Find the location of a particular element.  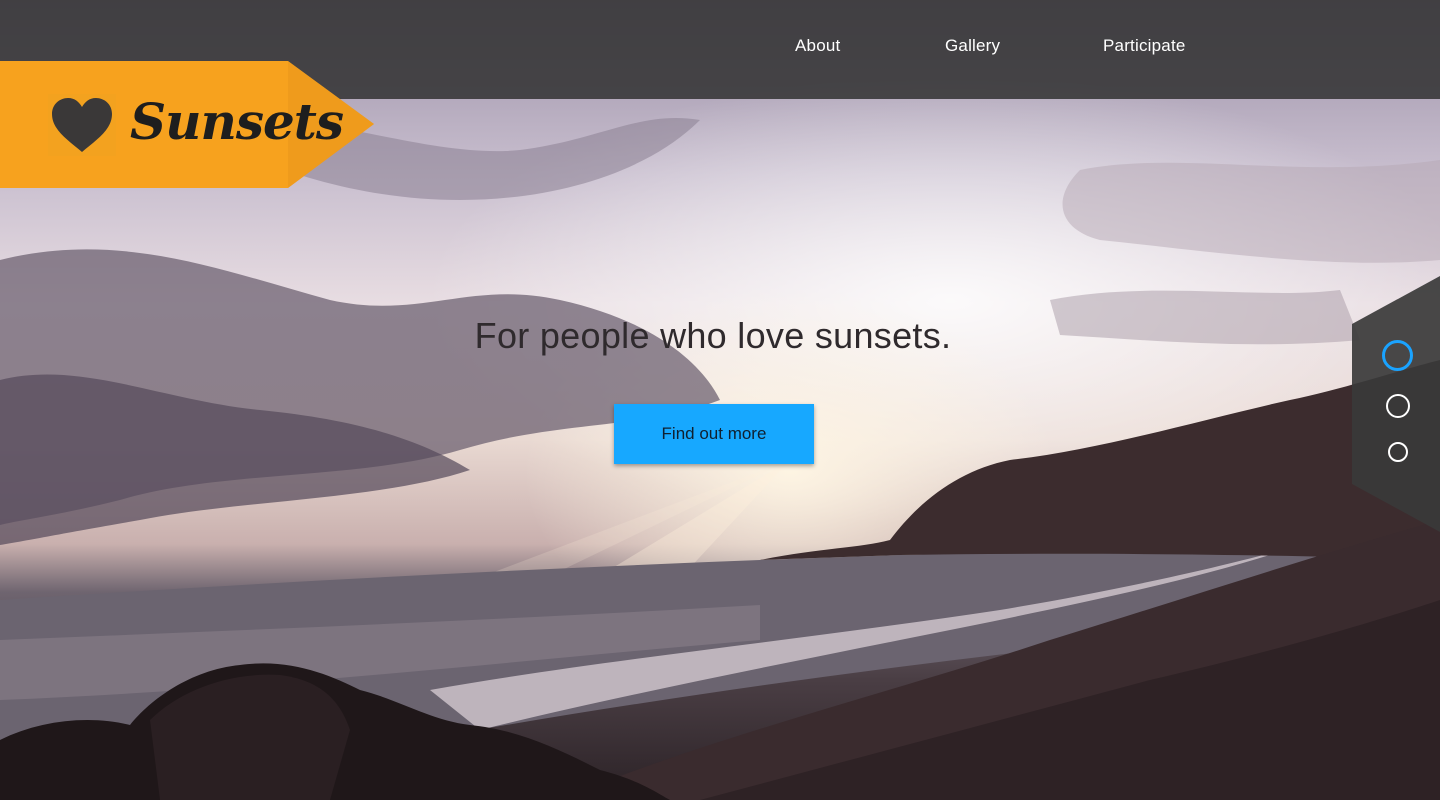

hero-headline: For people who love sunsets. is located at coordinates (713, 335).